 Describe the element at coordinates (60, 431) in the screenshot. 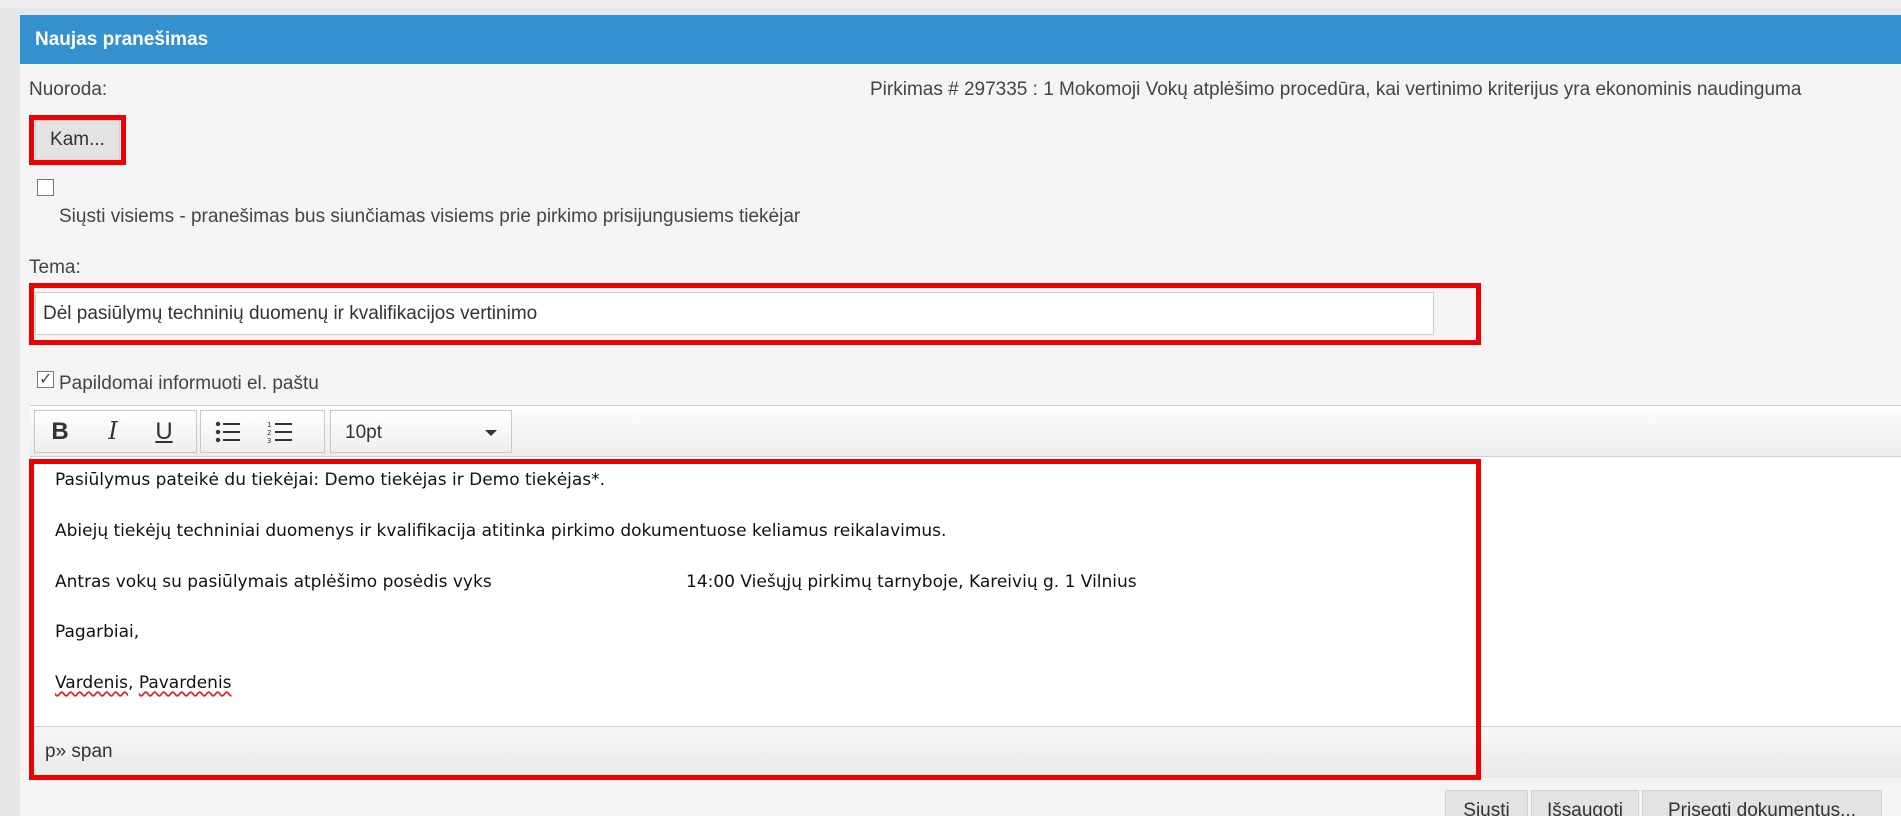

I see `bold-button: B` at that location.